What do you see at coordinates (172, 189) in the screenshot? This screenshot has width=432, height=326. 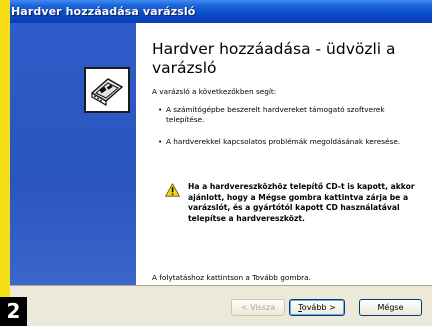 I see `warning-triangle-icon` at bounding box center [172, 189].